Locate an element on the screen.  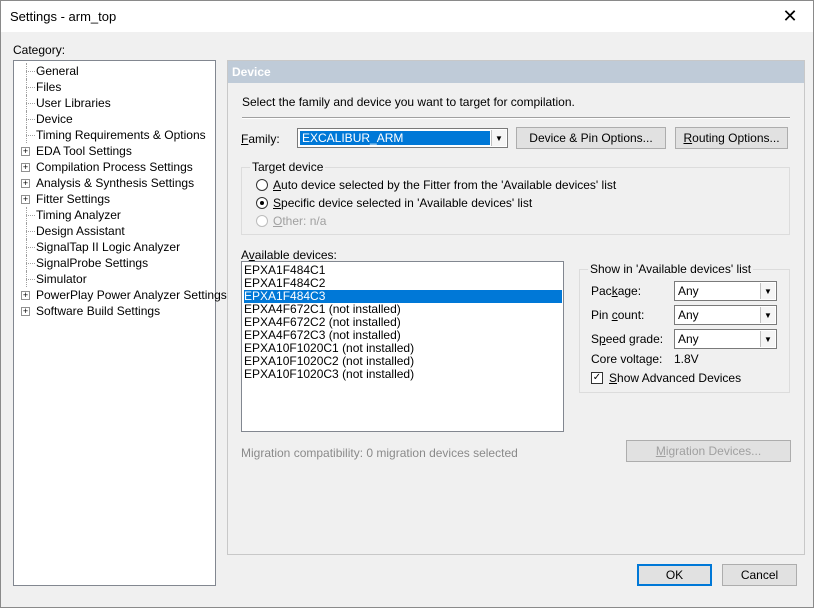
tree-item-label: Analysis & Synthesis Settings is located at coordinates (115, 183).